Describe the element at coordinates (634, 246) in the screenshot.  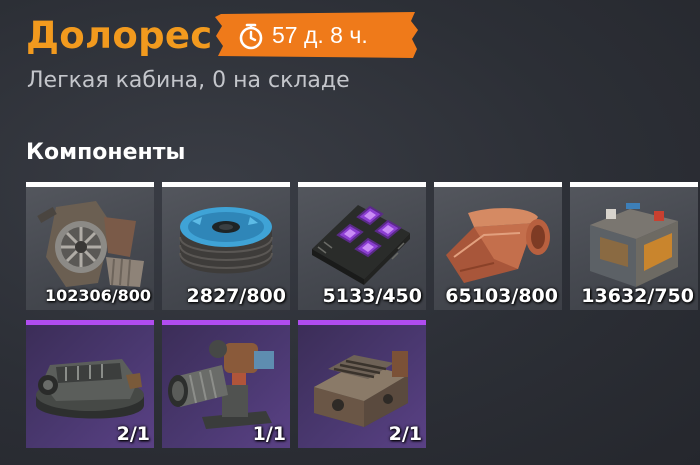
I see `component-tile-battery: 13632/750` at that location.